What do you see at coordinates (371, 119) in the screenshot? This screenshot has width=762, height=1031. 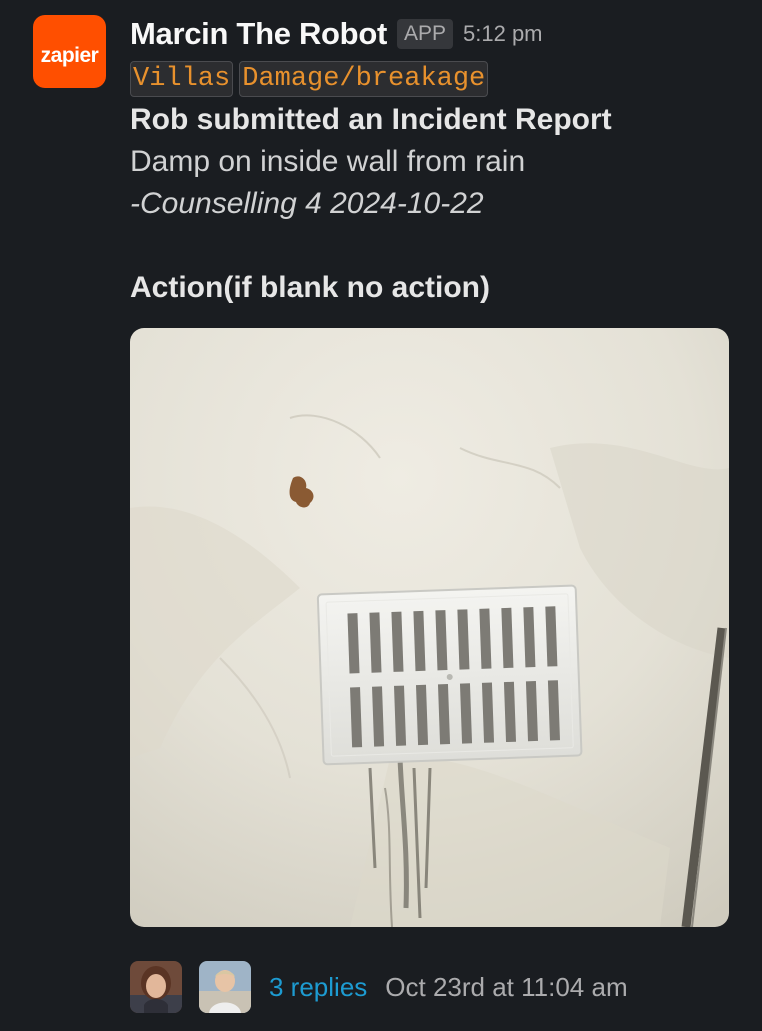 I see `report-title: Rob submitted an Incident Report` at bounding box center [371, 119].